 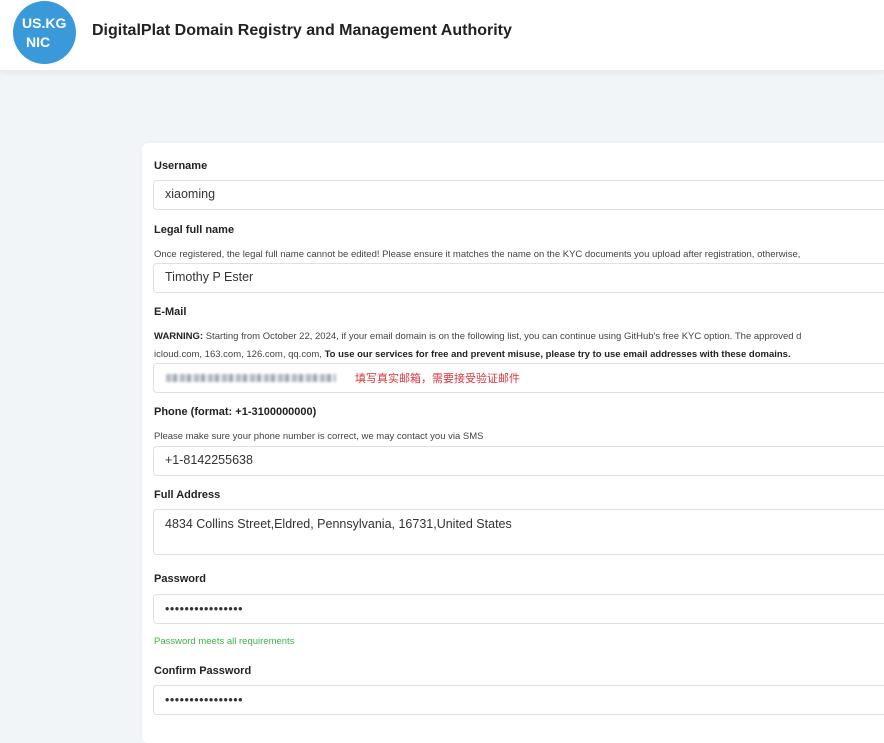 What do you see at coordinates (518, 278) in the screenshot?
I see `legal-name-input: Timothy P Ester` at bounding box center [518, 278].